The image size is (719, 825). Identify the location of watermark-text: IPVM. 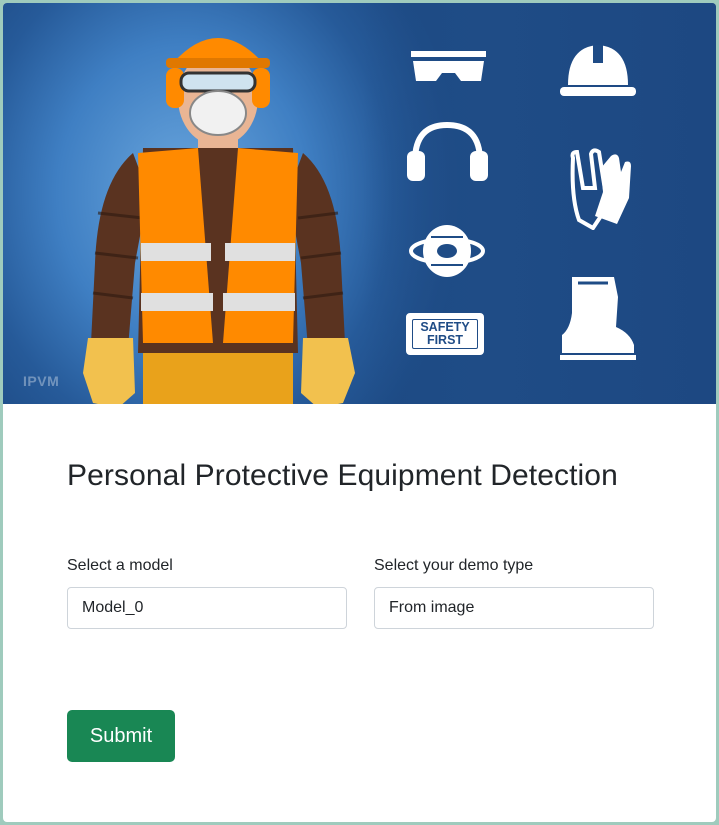
(41, 381).